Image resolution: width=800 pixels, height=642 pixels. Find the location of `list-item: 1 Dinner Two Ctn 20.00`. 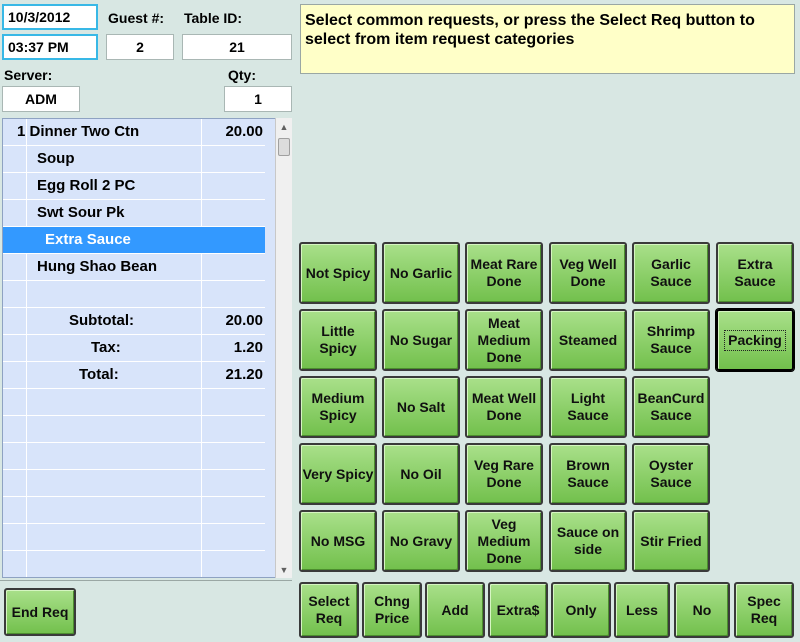

list-item: 1 Dinner Two Ctn 20.00 is located at coordinates (134, 132).